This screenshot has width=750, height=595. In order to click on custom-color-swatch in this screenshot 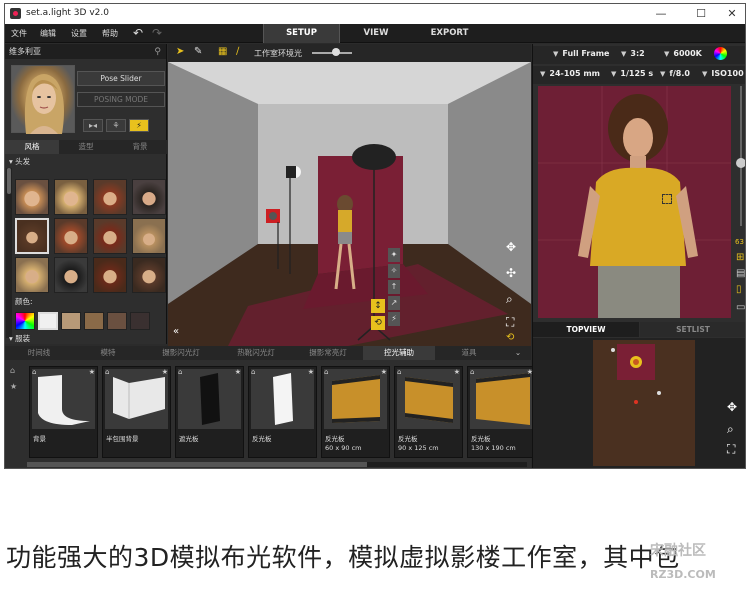, I will do `click(25, 321)`.